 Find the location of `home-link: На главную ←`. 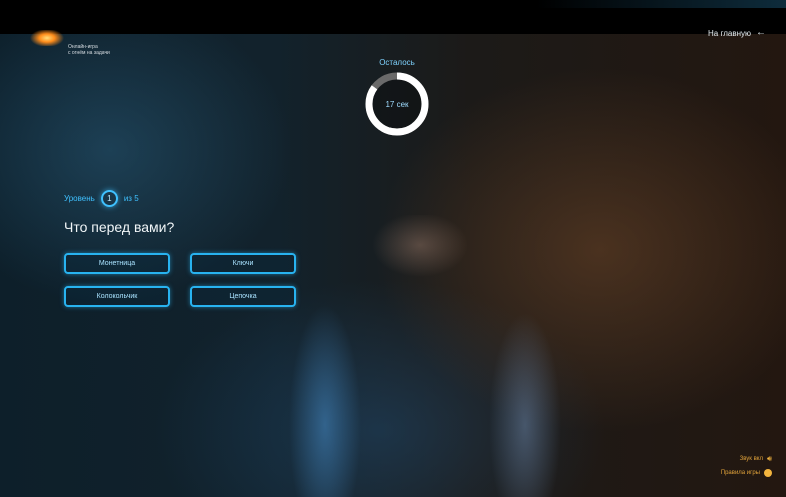

home-link: На главную ← is located at coordinates (737, 33).